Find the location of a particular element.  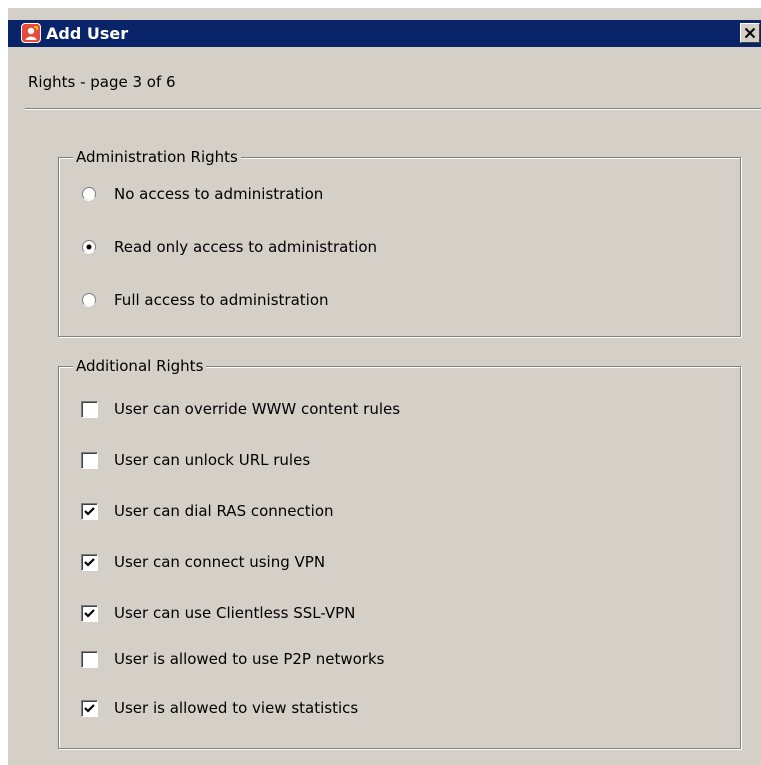

radio-label: Read only access to administration is located at coordinates (246, 247).